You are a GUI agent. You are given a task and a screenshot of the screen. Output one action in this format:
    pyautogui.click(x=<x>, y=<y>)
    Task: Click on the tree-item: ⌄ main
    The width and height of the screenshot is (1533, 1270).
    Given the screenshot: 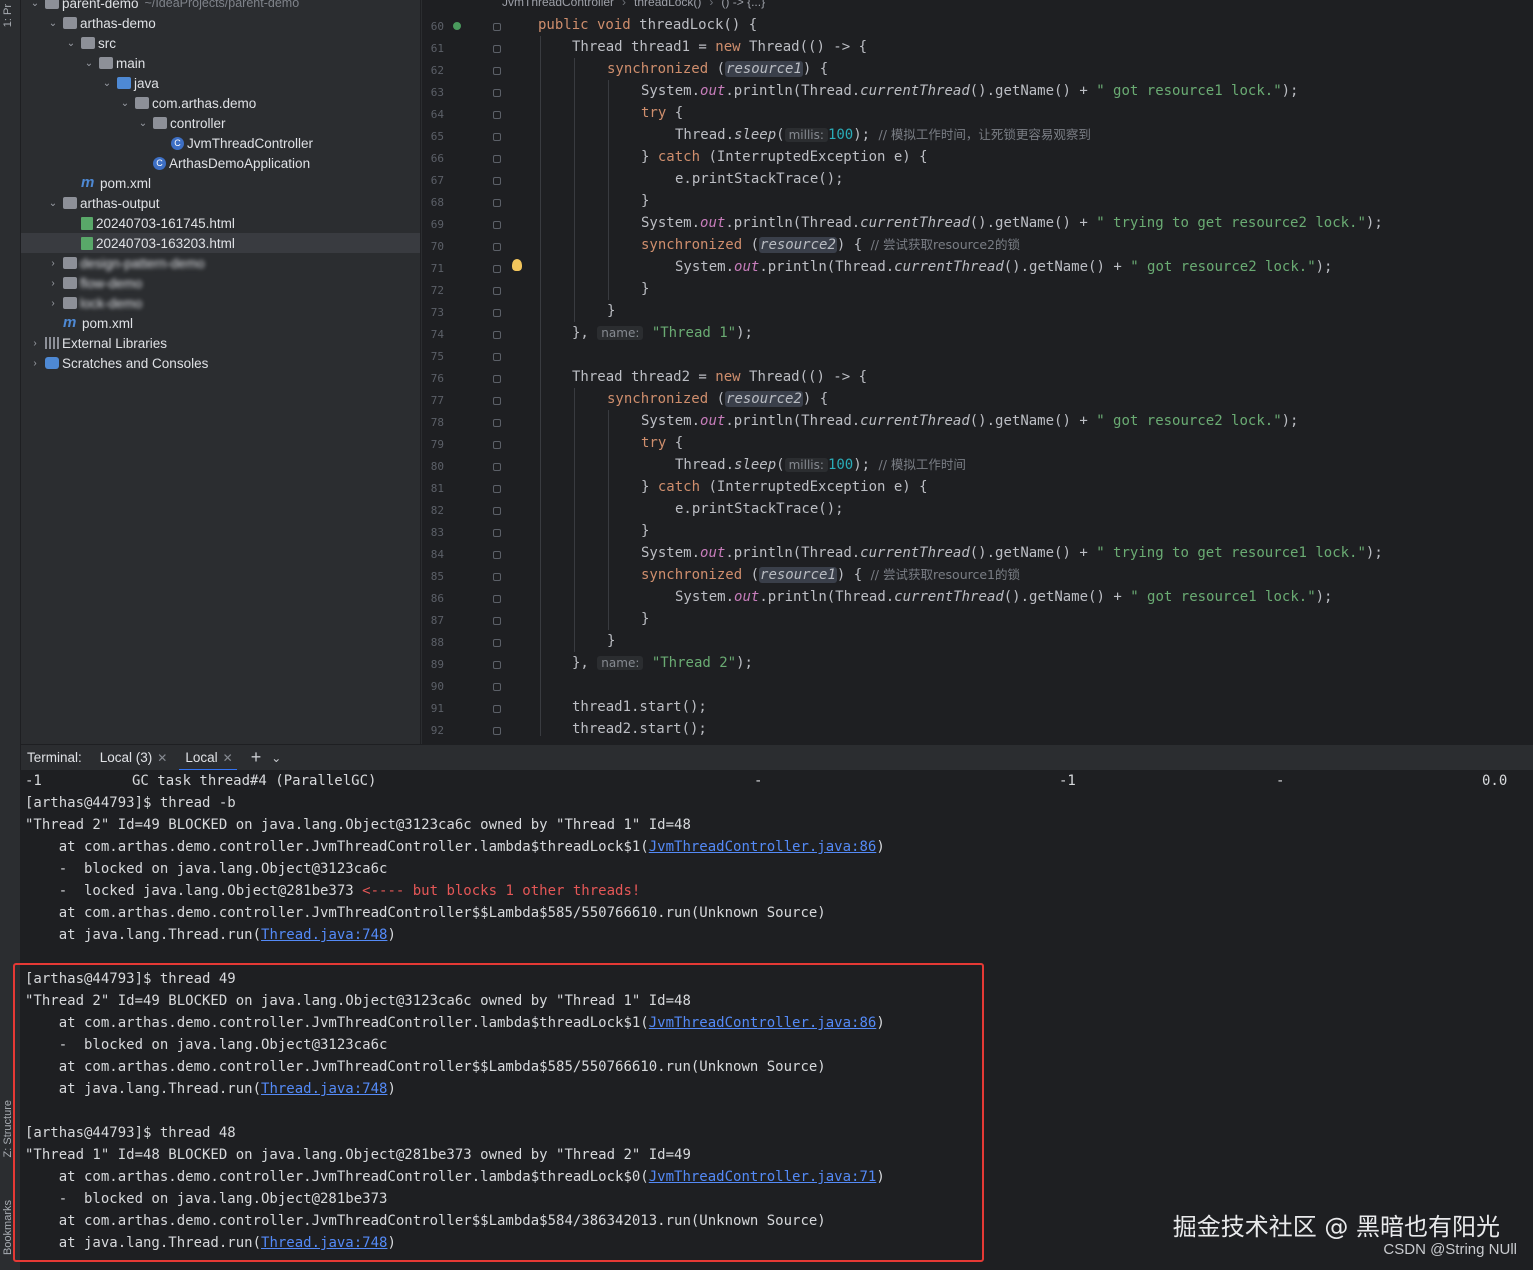 What is the action you would take?
    pyautogui.click(x=220, y=63)
    